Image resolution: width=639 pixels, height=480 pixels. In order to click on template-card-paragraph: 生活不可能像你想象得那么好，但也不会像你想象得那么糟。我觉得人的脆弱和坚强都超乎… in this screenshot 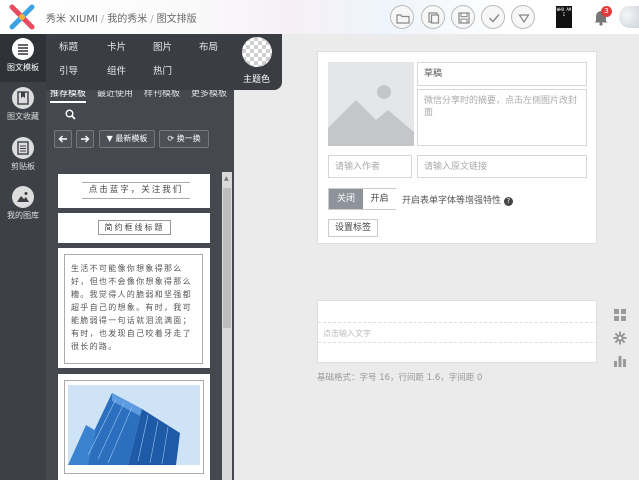, I will do `click(134, 308)`.